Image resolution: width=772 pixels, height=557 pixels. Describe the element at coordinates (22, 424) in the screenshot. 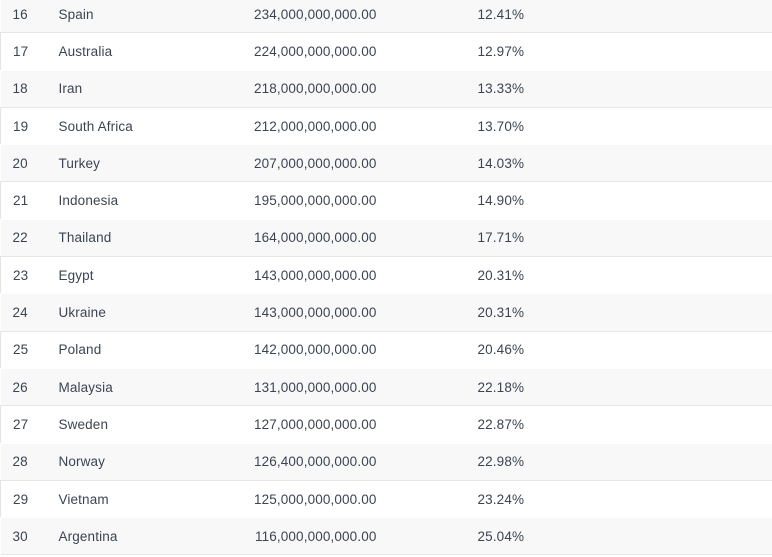

I see `cell-rank: 27` at that location.